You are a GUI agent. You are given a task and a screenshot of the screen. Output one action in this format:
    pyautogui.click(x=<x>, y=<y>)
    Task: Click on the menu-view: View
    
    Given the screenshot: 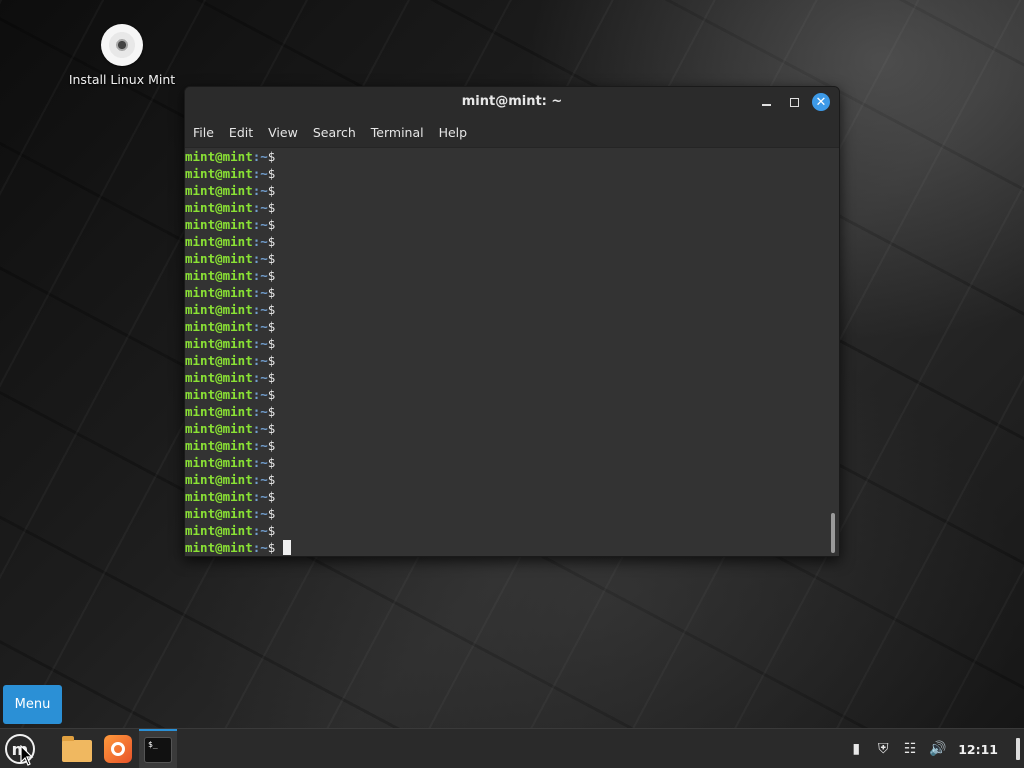 What is the action you would take?
    pyautogui.click(x=283, y=132)
    